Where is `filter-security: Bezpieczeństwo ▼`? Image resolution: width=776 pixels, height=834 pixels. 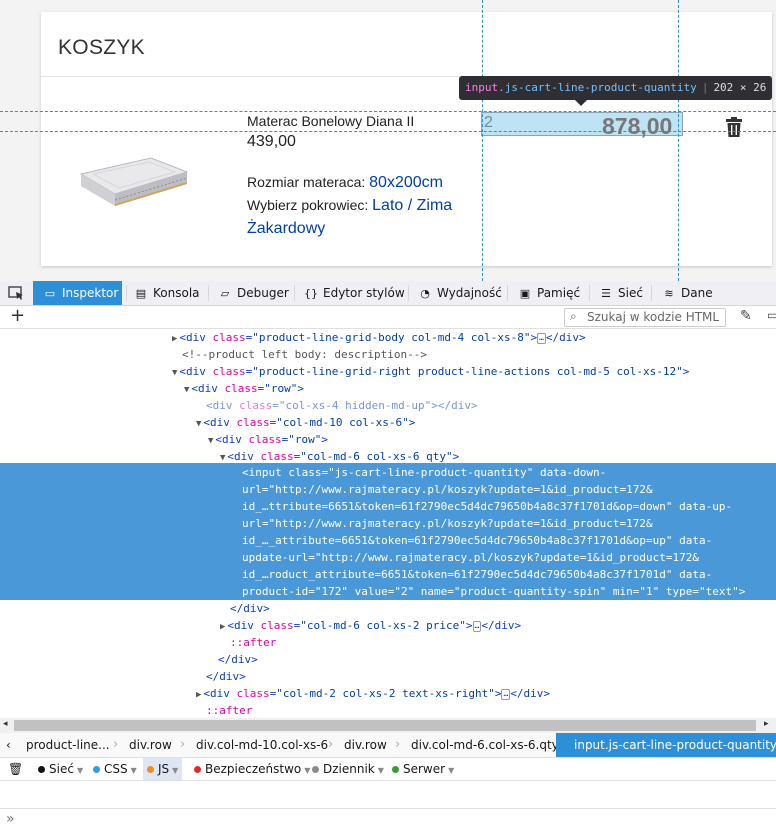
filter-security: Bezpieczeństwo ▼ is located at coordinates (252, 769).